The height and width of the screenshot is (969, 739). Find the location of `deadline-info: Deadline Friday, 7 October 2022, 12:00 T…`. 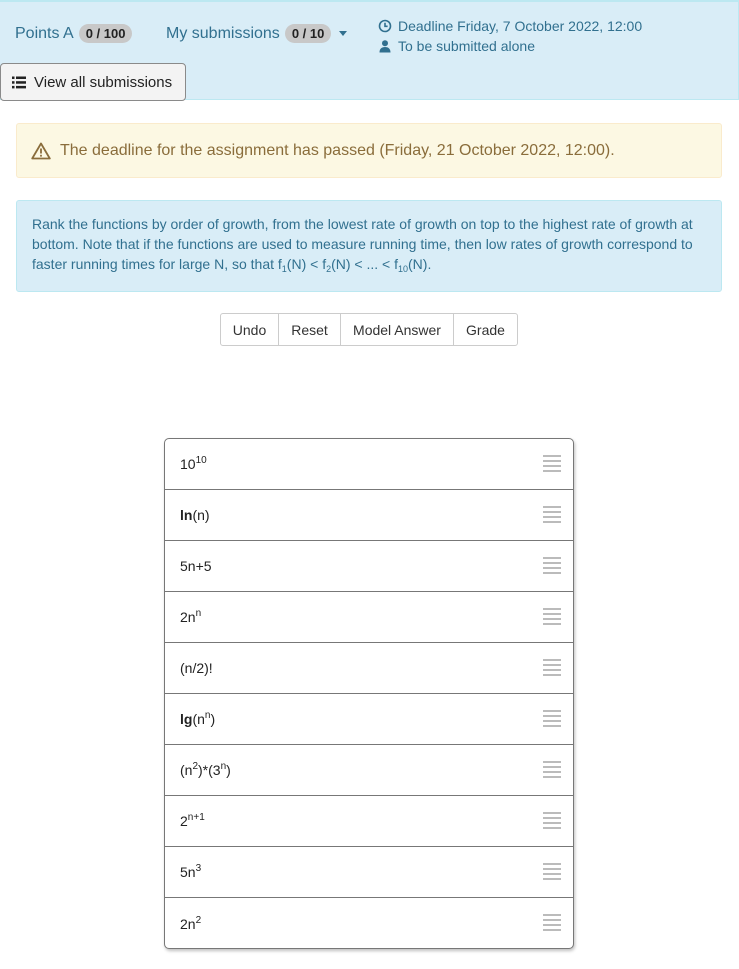

deadline-info: Deadline Friday, 7 October 2022, 12:00 T… is located at coordinates (510, 36).